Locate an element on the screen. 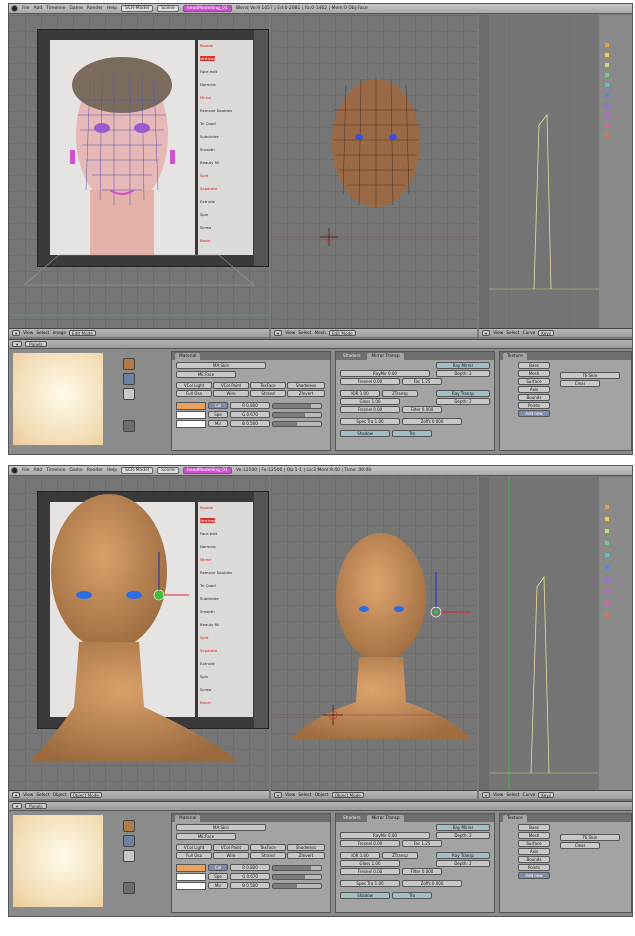  color-swatch-col is located at coordinates (191, 406).